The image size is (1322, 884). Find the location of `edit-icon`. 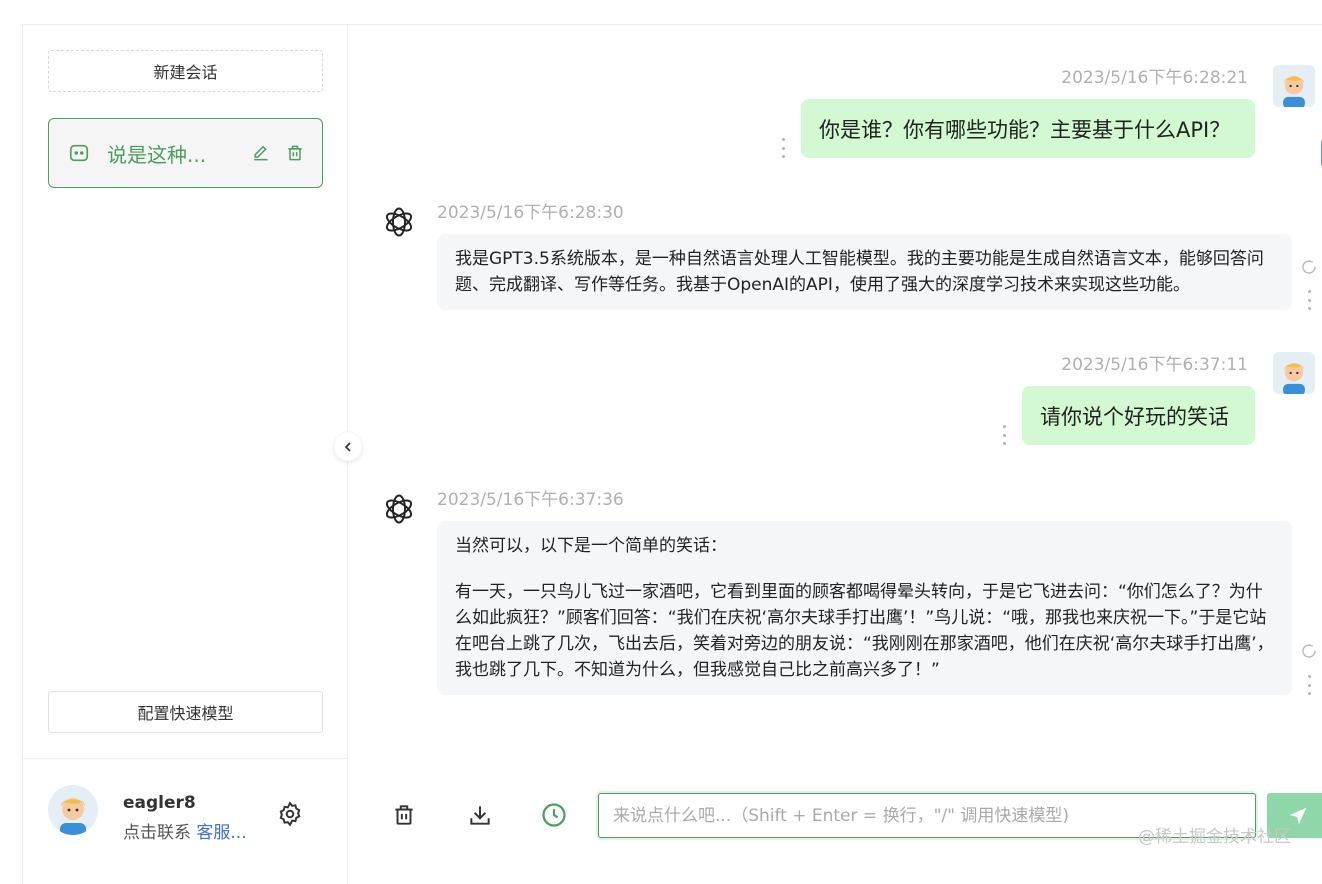

edit-icon is located at coordinates (261, 153).